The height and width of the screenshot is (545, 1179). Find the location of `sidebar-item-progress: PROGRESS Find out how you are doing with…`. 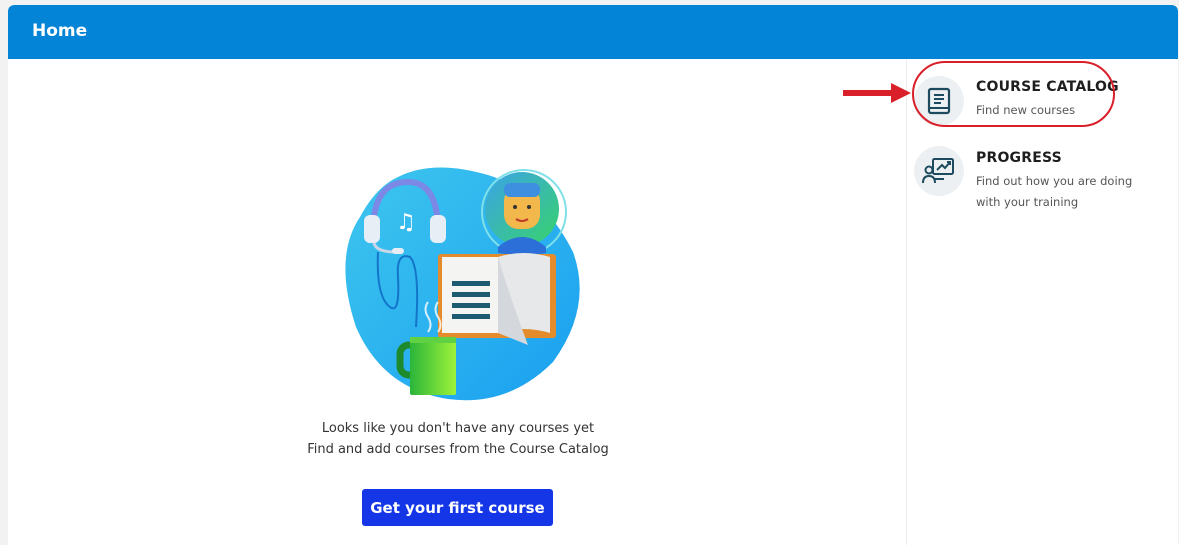

sidebar-item-progress: PROGRESS Find out how you are doing with… is located at coordinates (1034, 181).